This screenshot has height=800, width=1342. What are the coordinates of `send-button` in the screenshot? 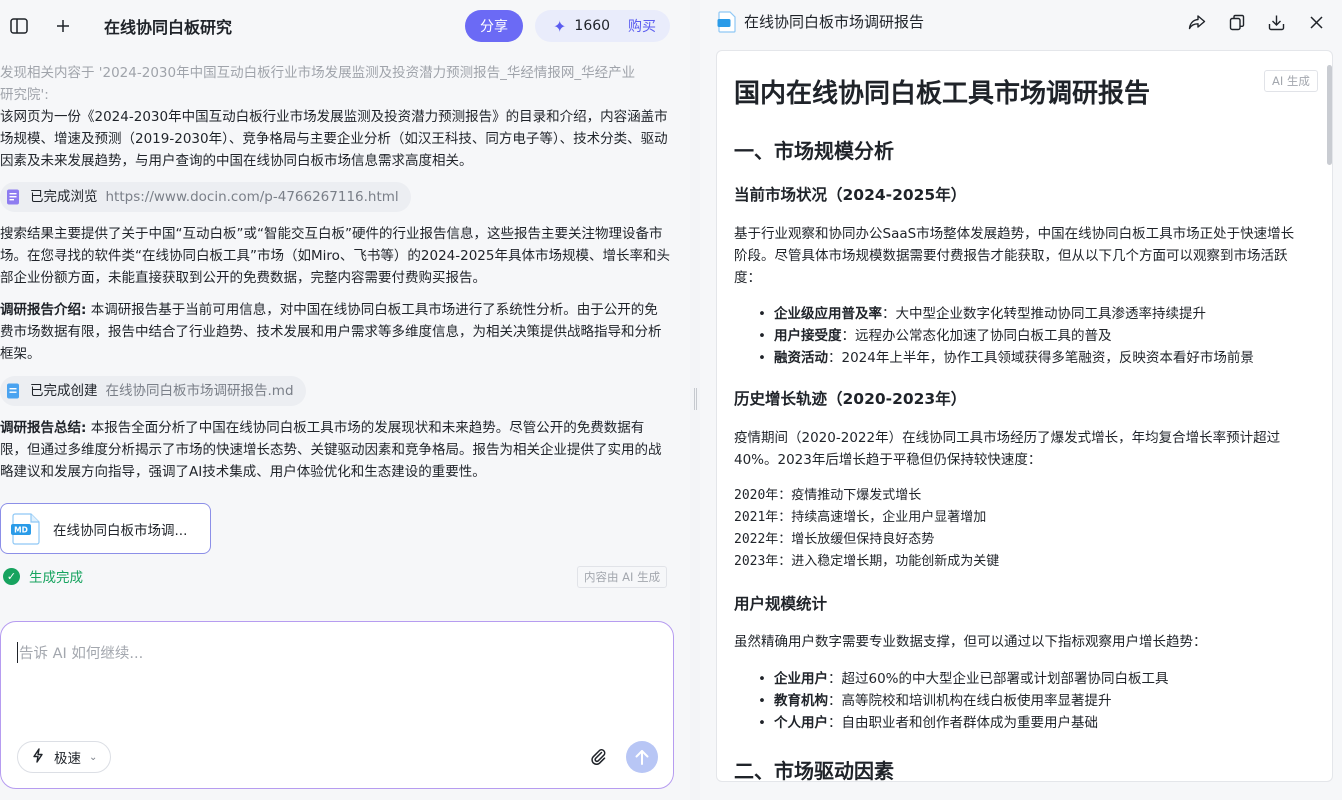 It's located at (642, 757).